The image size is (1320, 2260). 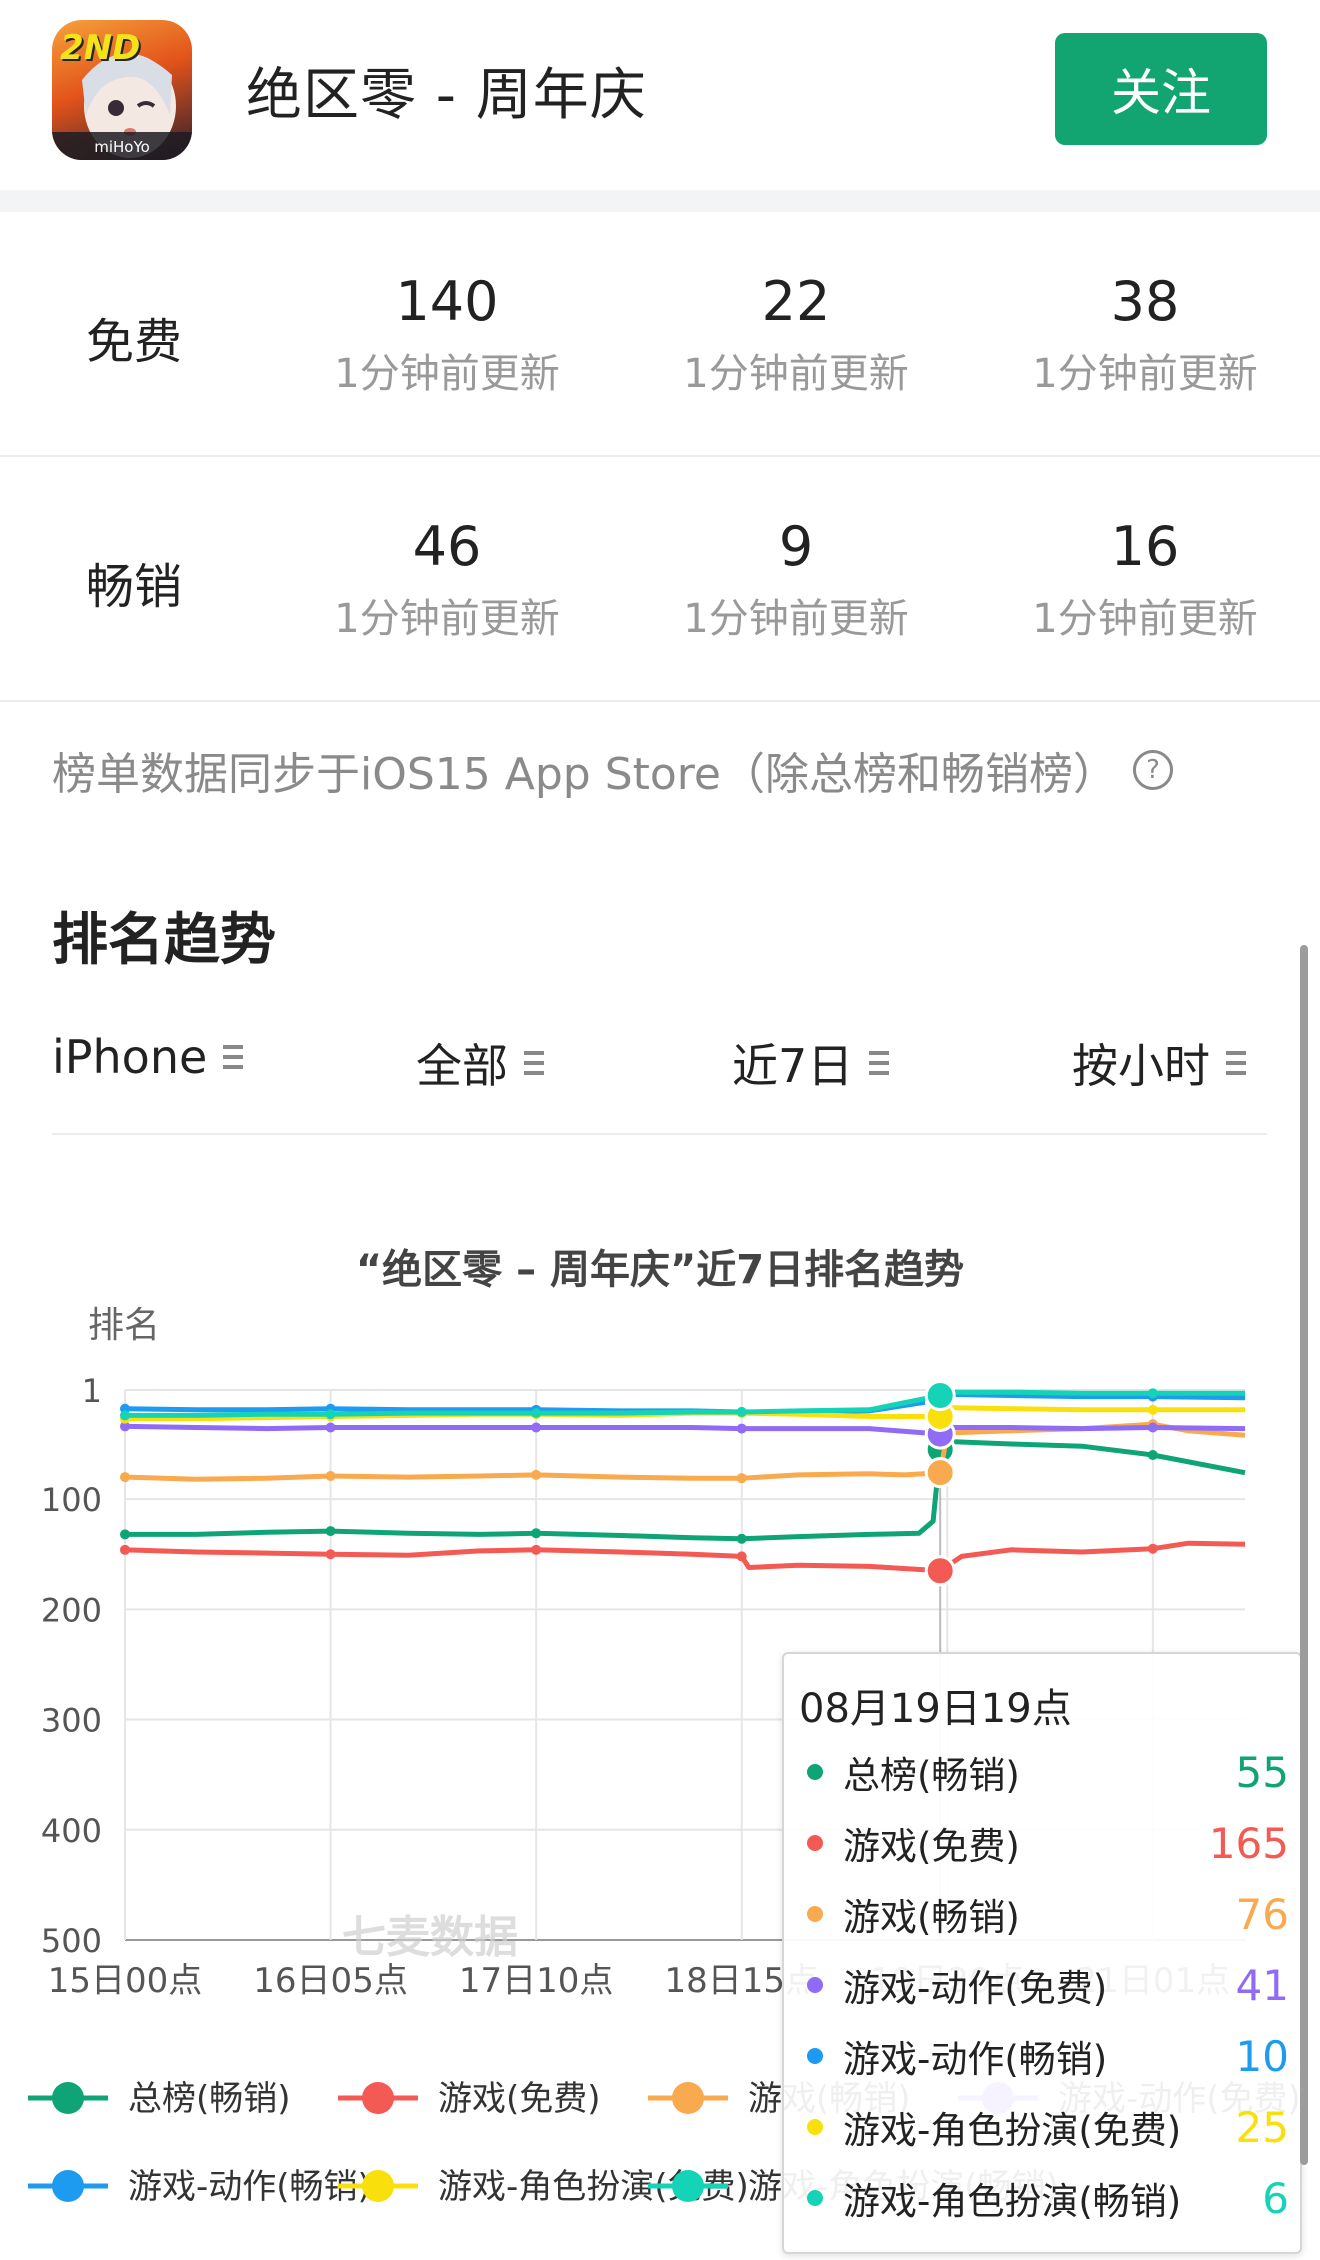 What do you see at coordinates (209, 2099) in the screenshot?
I see `legend-label: 总榜(畅销)` at bounding box center [209, 2099].